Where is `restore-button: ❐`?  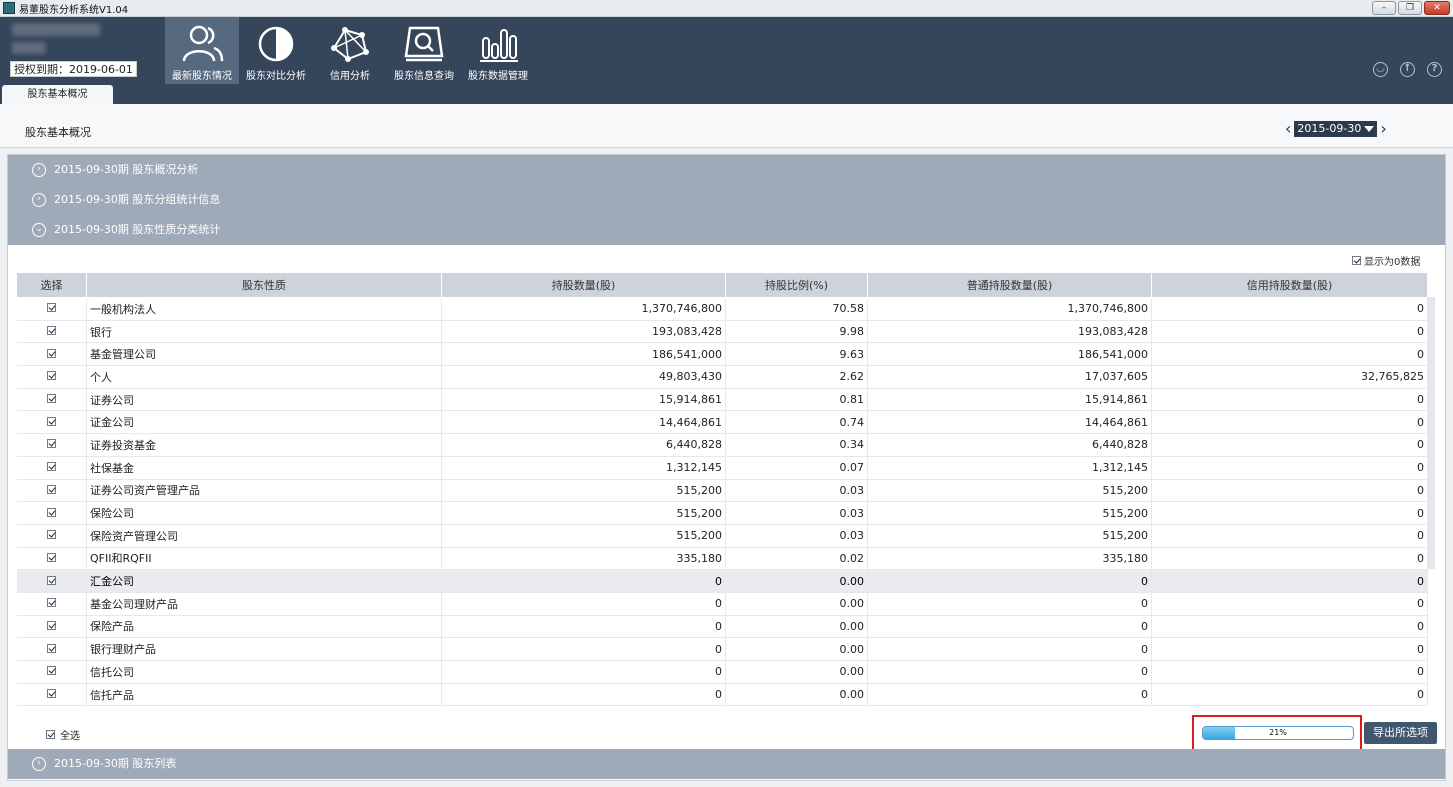 restore-button: ❐ is located at coordinates (1410, 8).